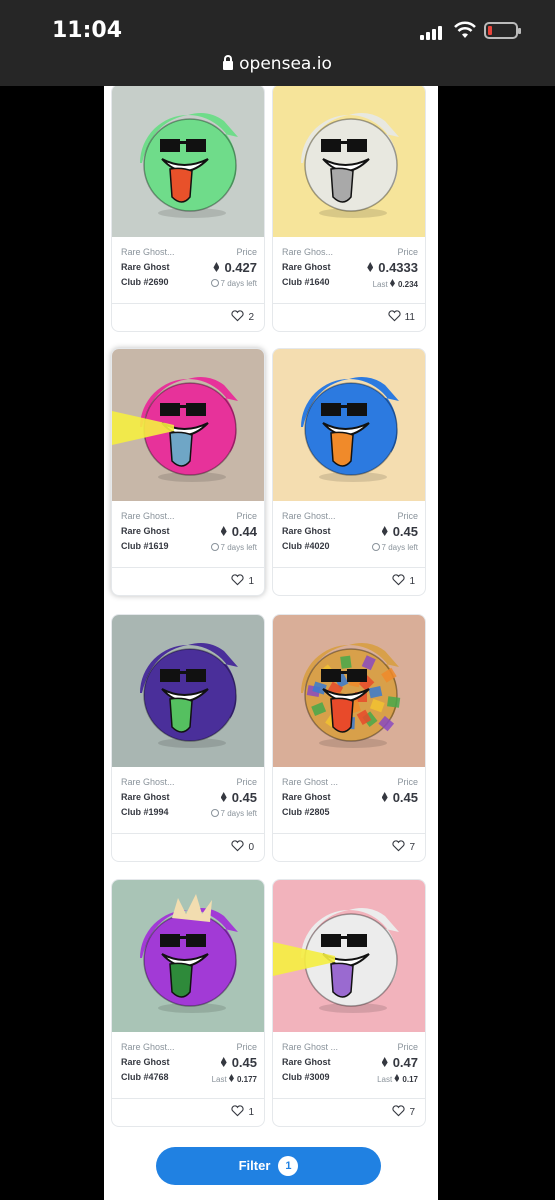 The height and width of the screenshot is (1200, 555). What do you see at coordinates (234, 531) in the screenshot?
I see `price-value: 0.44` at bounding box center [234, 531].